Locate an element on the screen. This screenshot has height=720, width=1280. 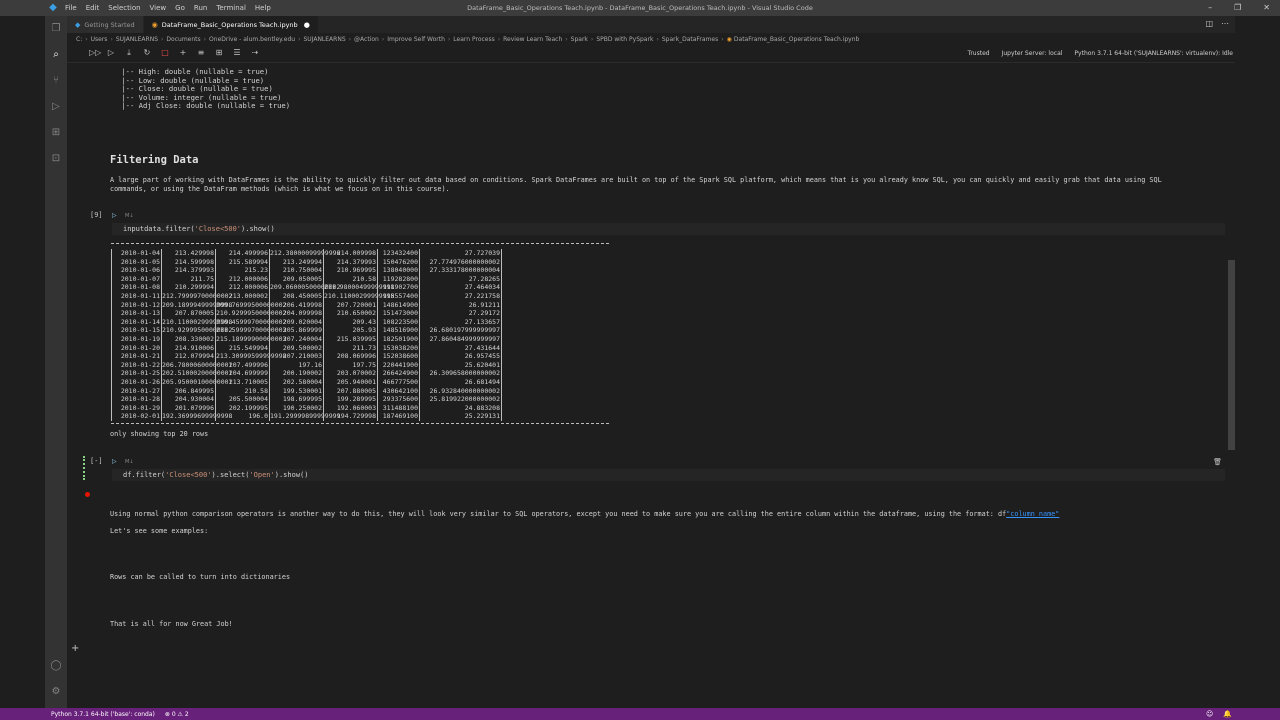
run-all-icon: ▷▷ is located at coordinates (95, 53).